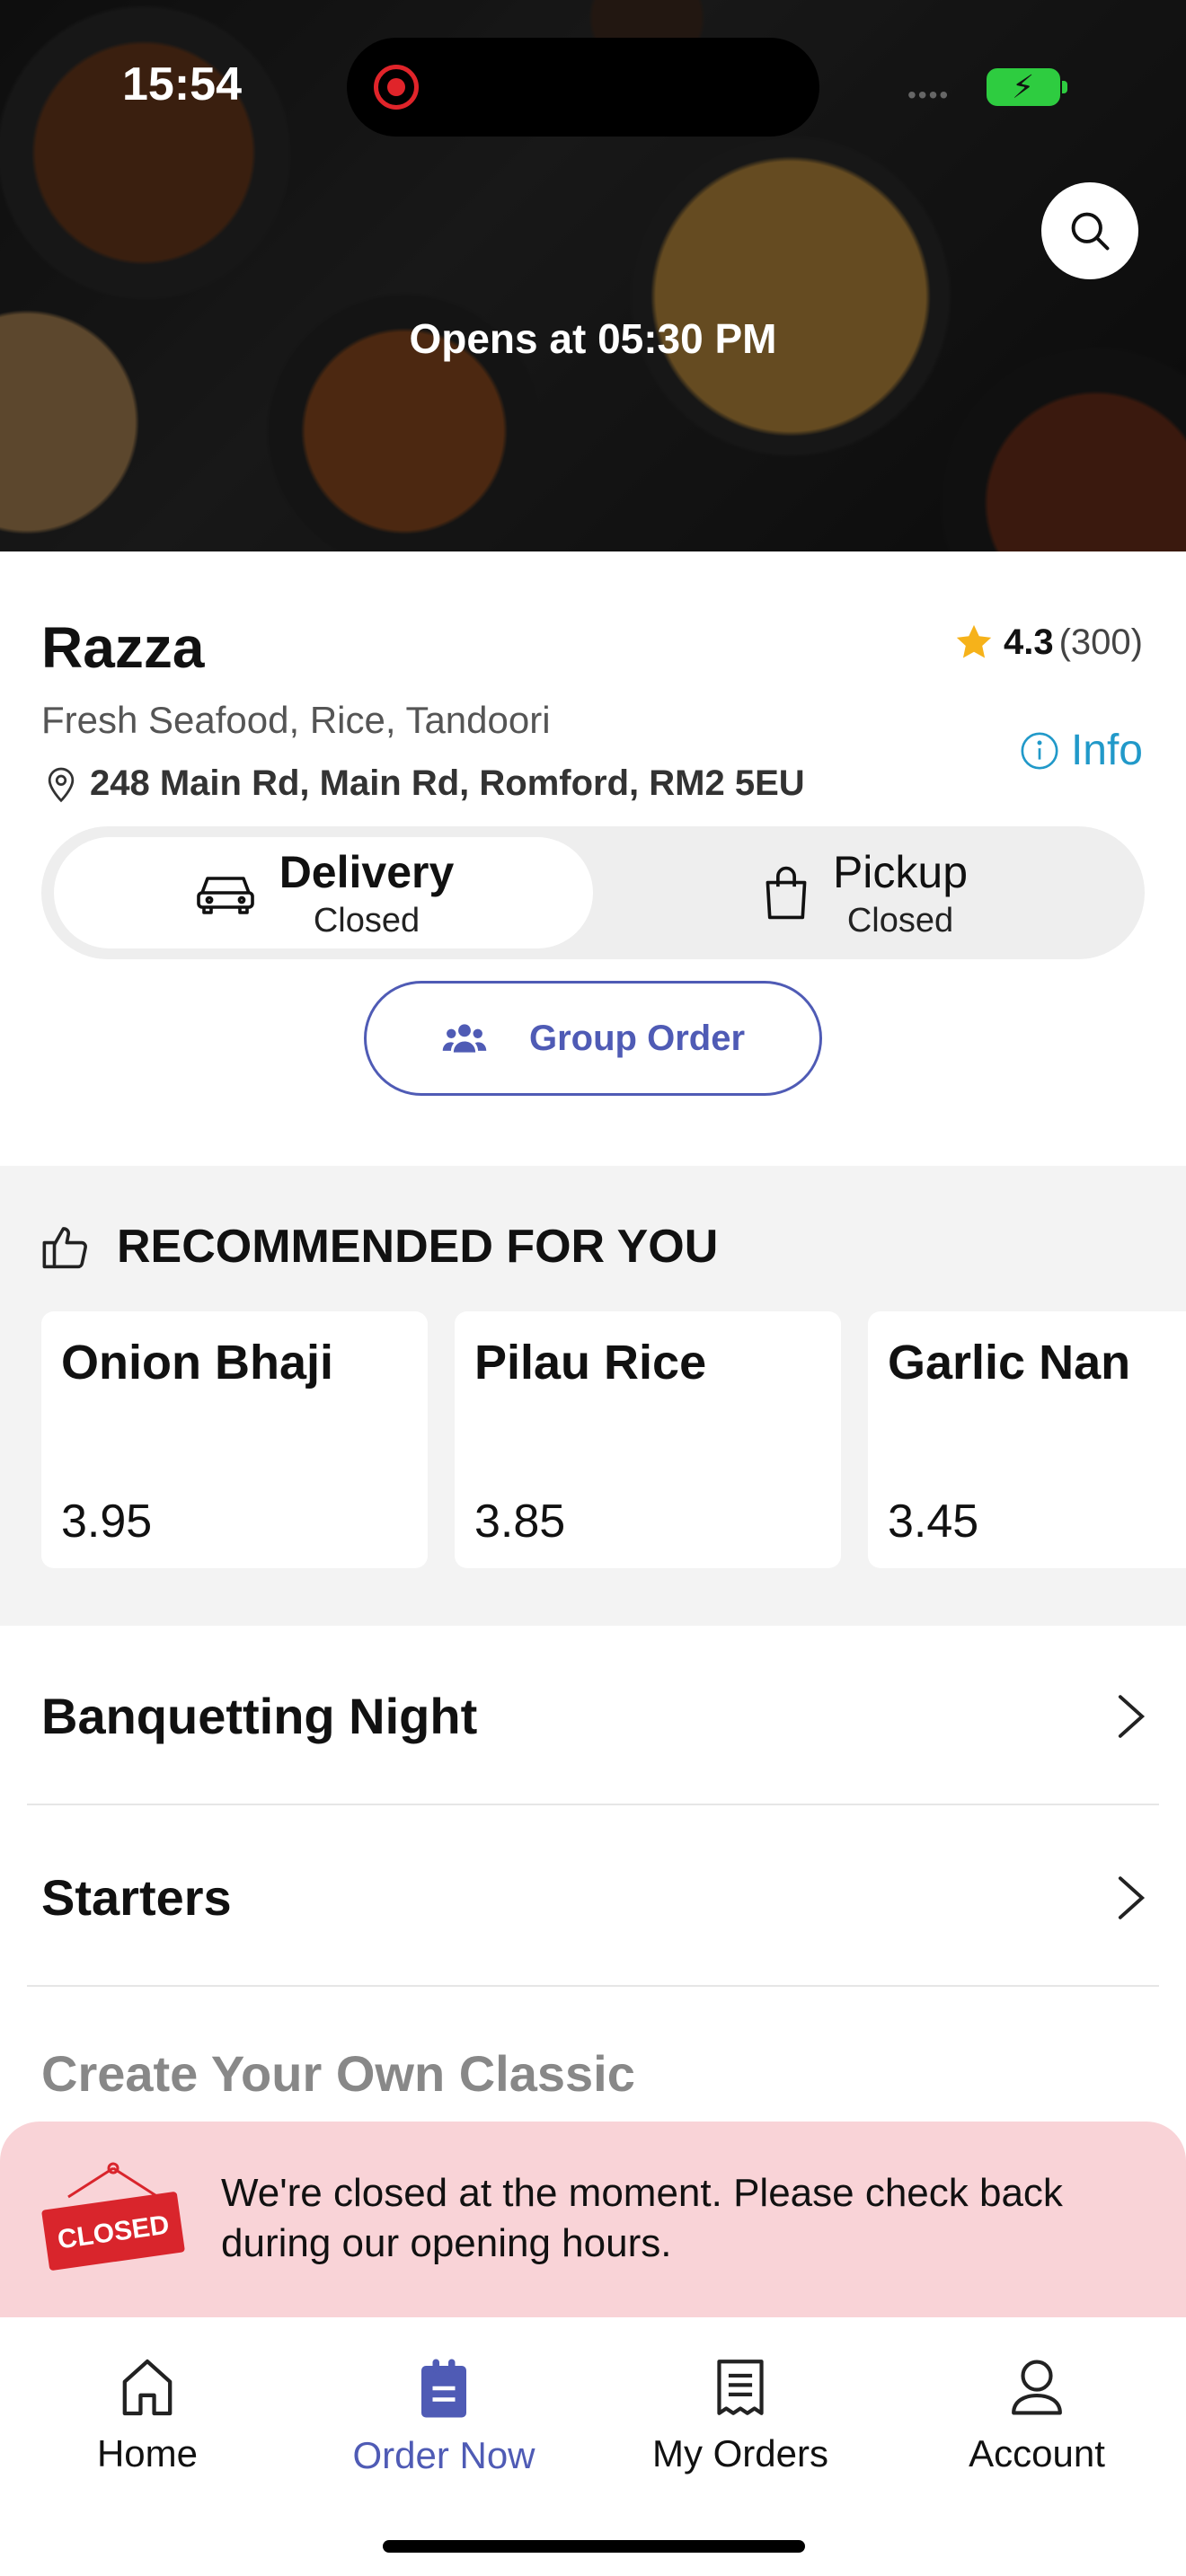 Image resolution: width=1186 pixels, height=2576 pixels. I want to click on item-price: 3.95, so click(107, 1521).